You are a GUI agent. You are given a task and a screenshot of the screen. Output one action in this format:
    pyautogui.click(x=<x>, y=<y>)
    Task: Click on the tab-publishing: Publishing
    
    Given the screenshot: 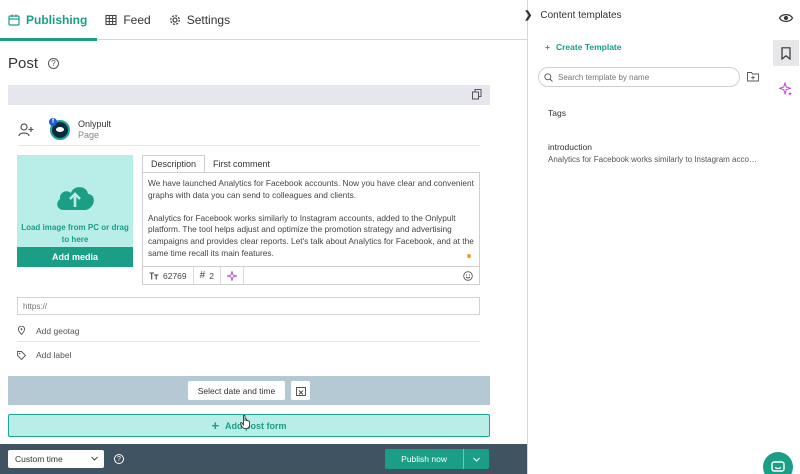 What is the action you would take?
    pyautogui.click(x=49, y=20)
    